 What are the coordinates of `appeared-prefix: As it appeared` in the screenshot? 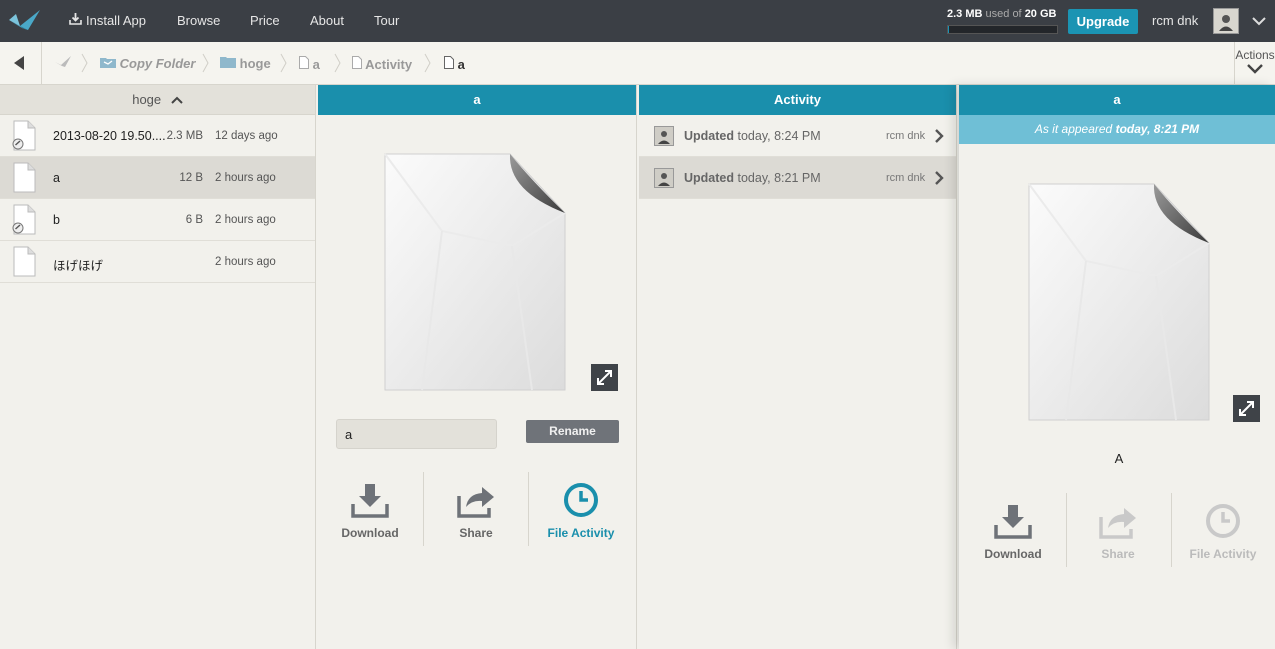 It's located at (1073, 129).